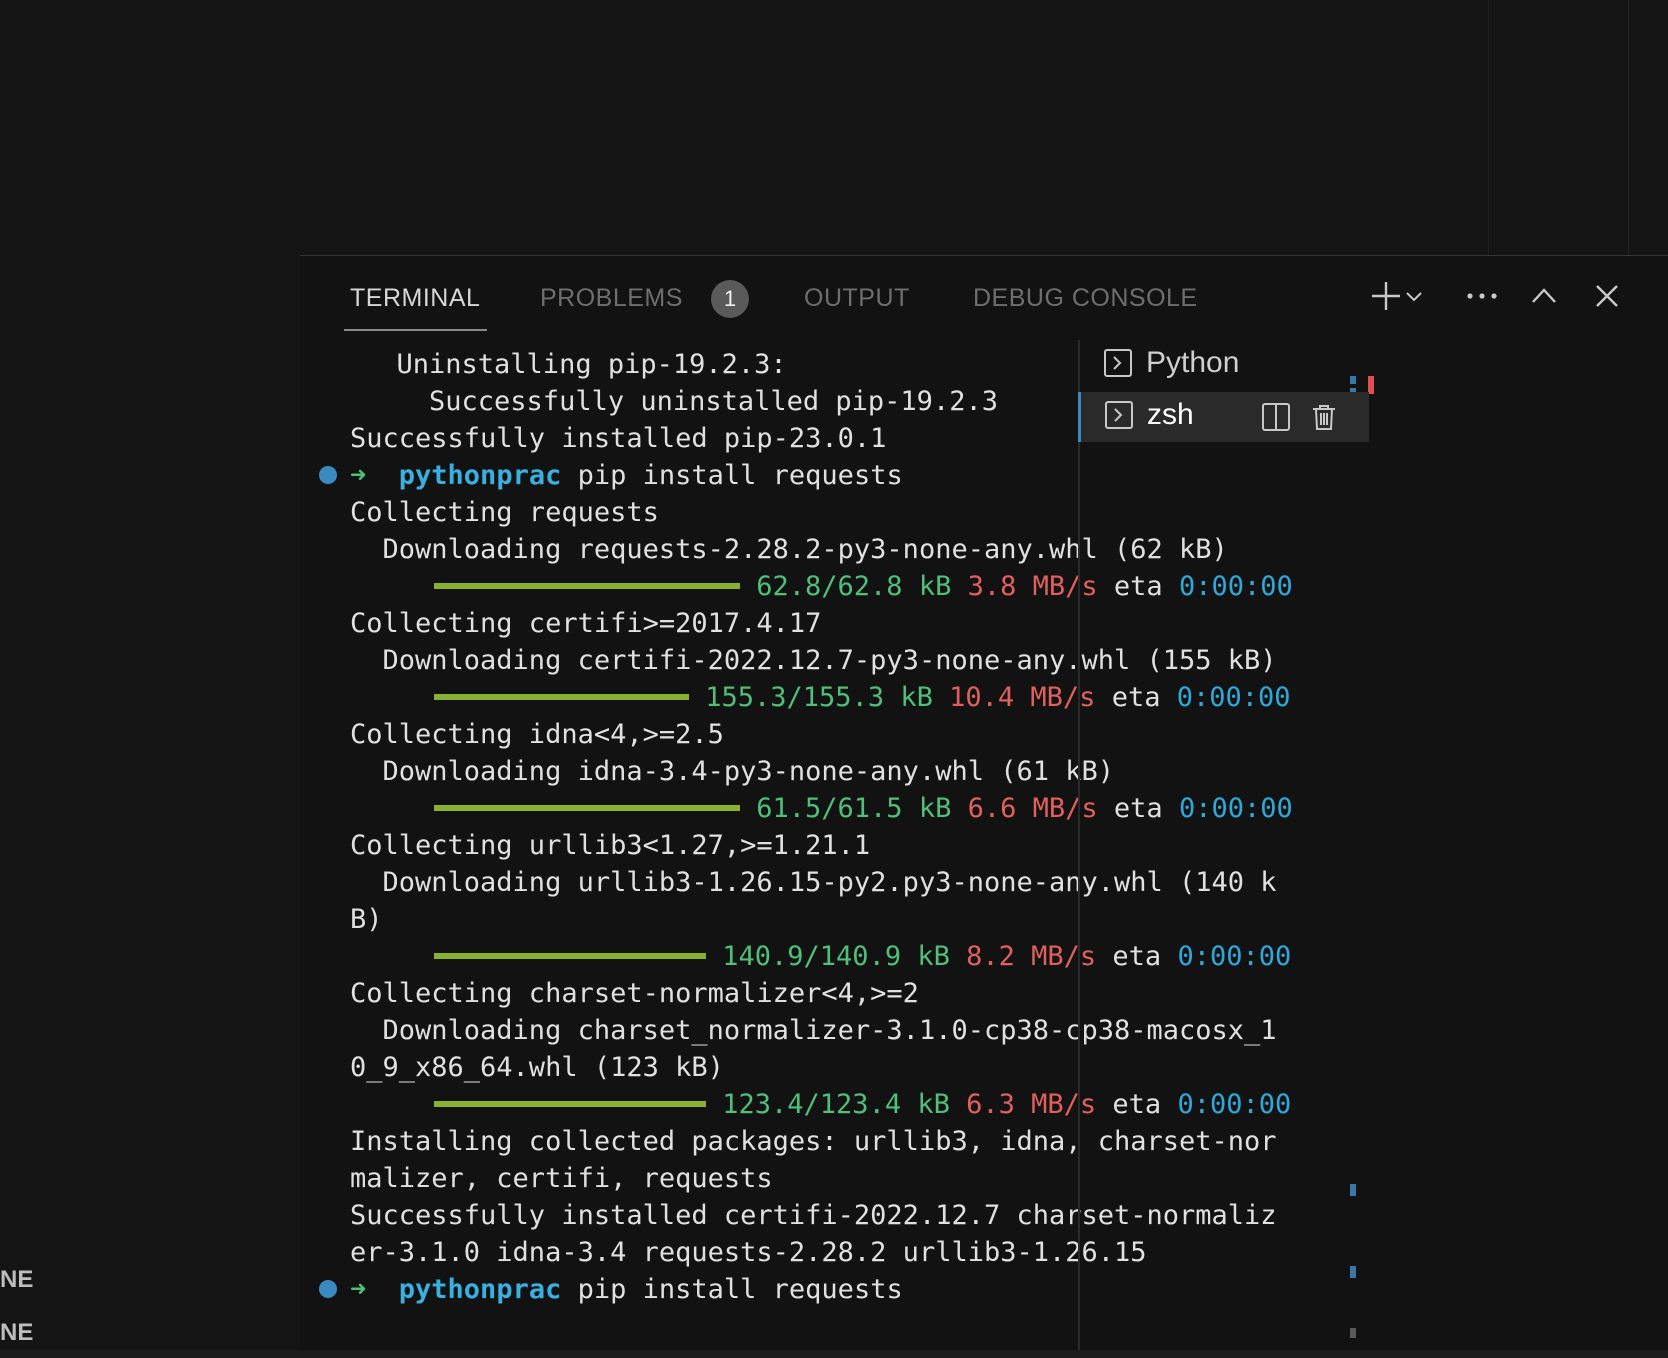 This screenshot has height=1358, width=1668. I want to click on progress-line: 140.9/140.9 kB 8.2 MB/s eta 0:00:00, so click(862, 956).